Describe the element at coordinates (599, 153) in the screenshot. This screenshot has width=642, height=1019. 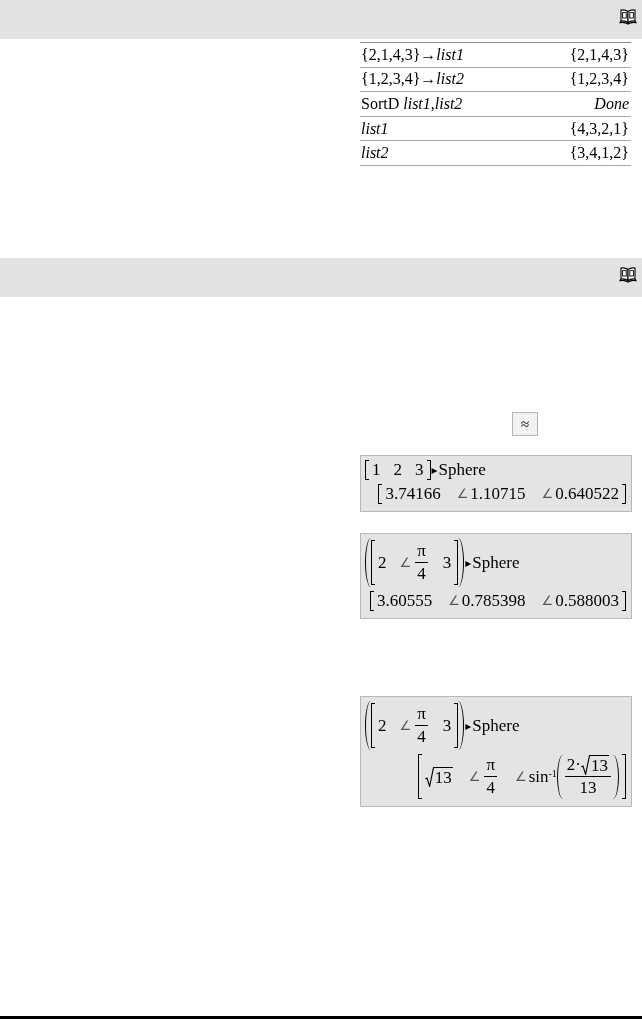
I see `result-value: {3,4,1,2}` at that location.